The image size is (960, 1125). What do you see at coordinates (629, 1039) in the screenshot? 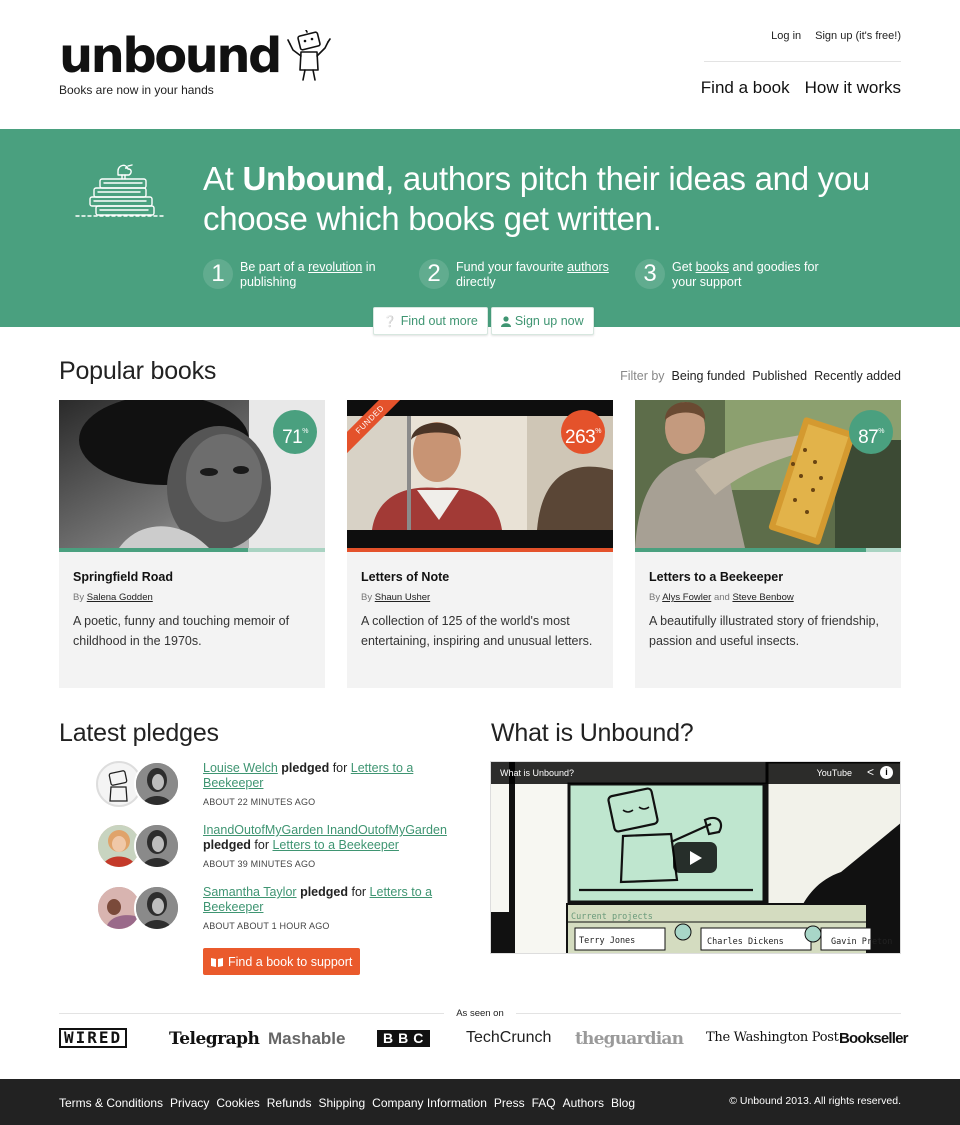
I see `guardian-logo: theguardian` at bounding box center [629, 1039].